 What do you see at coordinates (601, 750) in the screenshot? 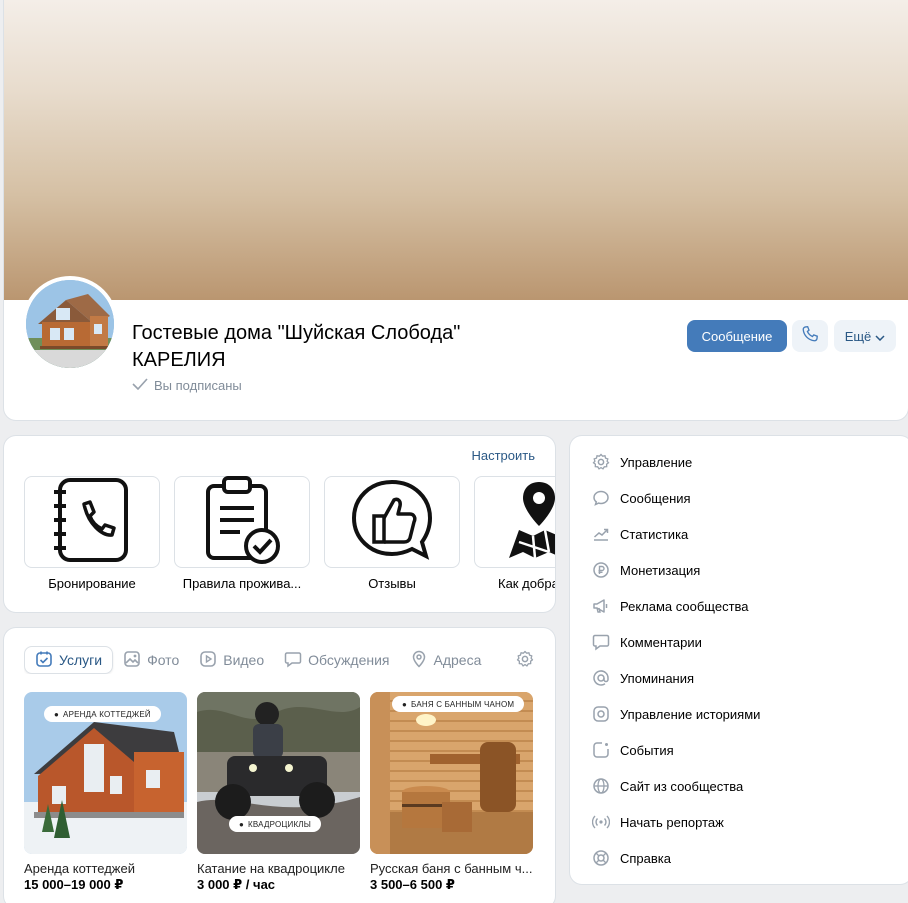
I see `event-icon` at bounding box center [601, 750].